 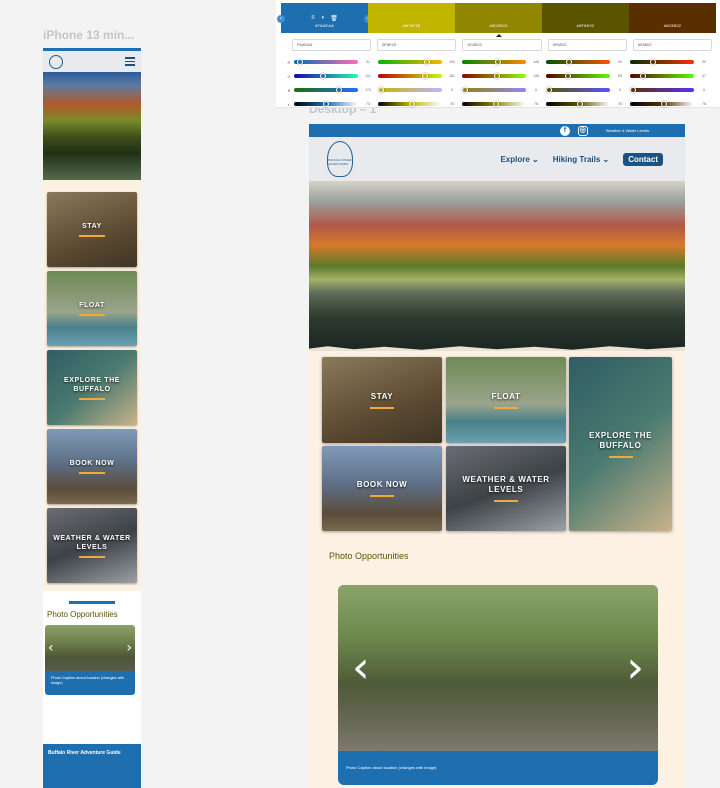 What do you see at coordinates (587, 45) in the screenshot?
I see `hex-input-4: 5F6E02` at bounding box center [587, 45].